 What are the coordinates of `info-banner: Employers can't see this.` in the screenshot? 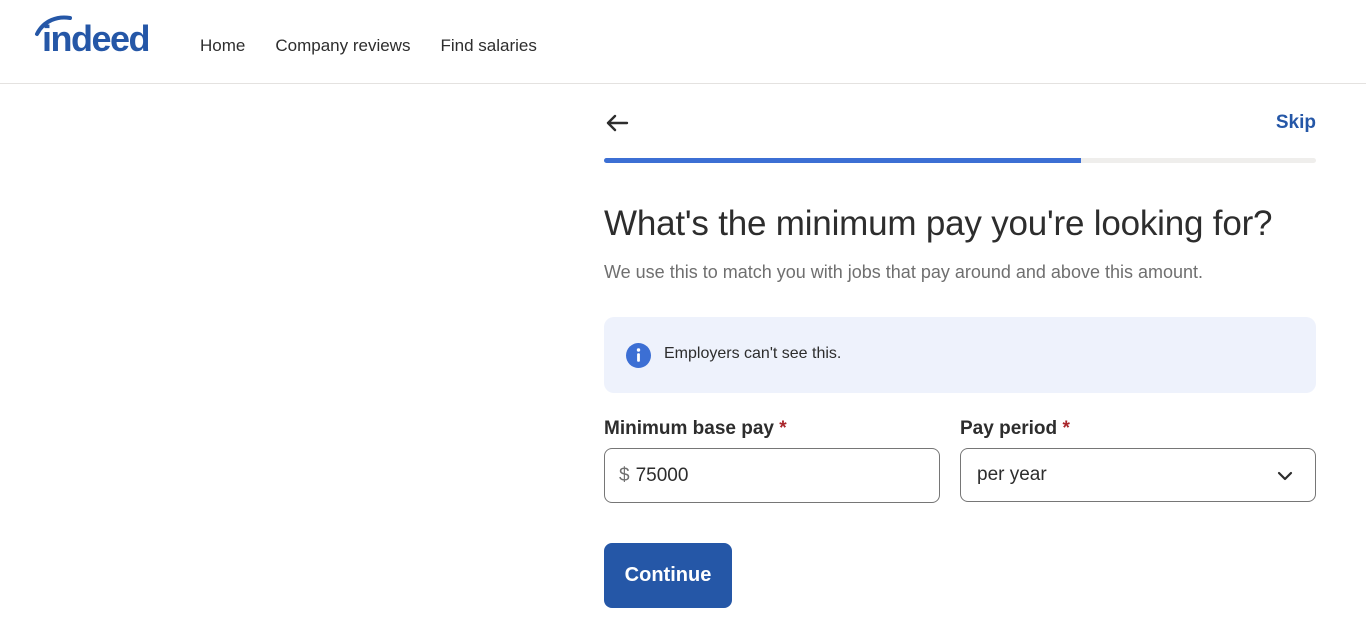 It's located at (960, 355).